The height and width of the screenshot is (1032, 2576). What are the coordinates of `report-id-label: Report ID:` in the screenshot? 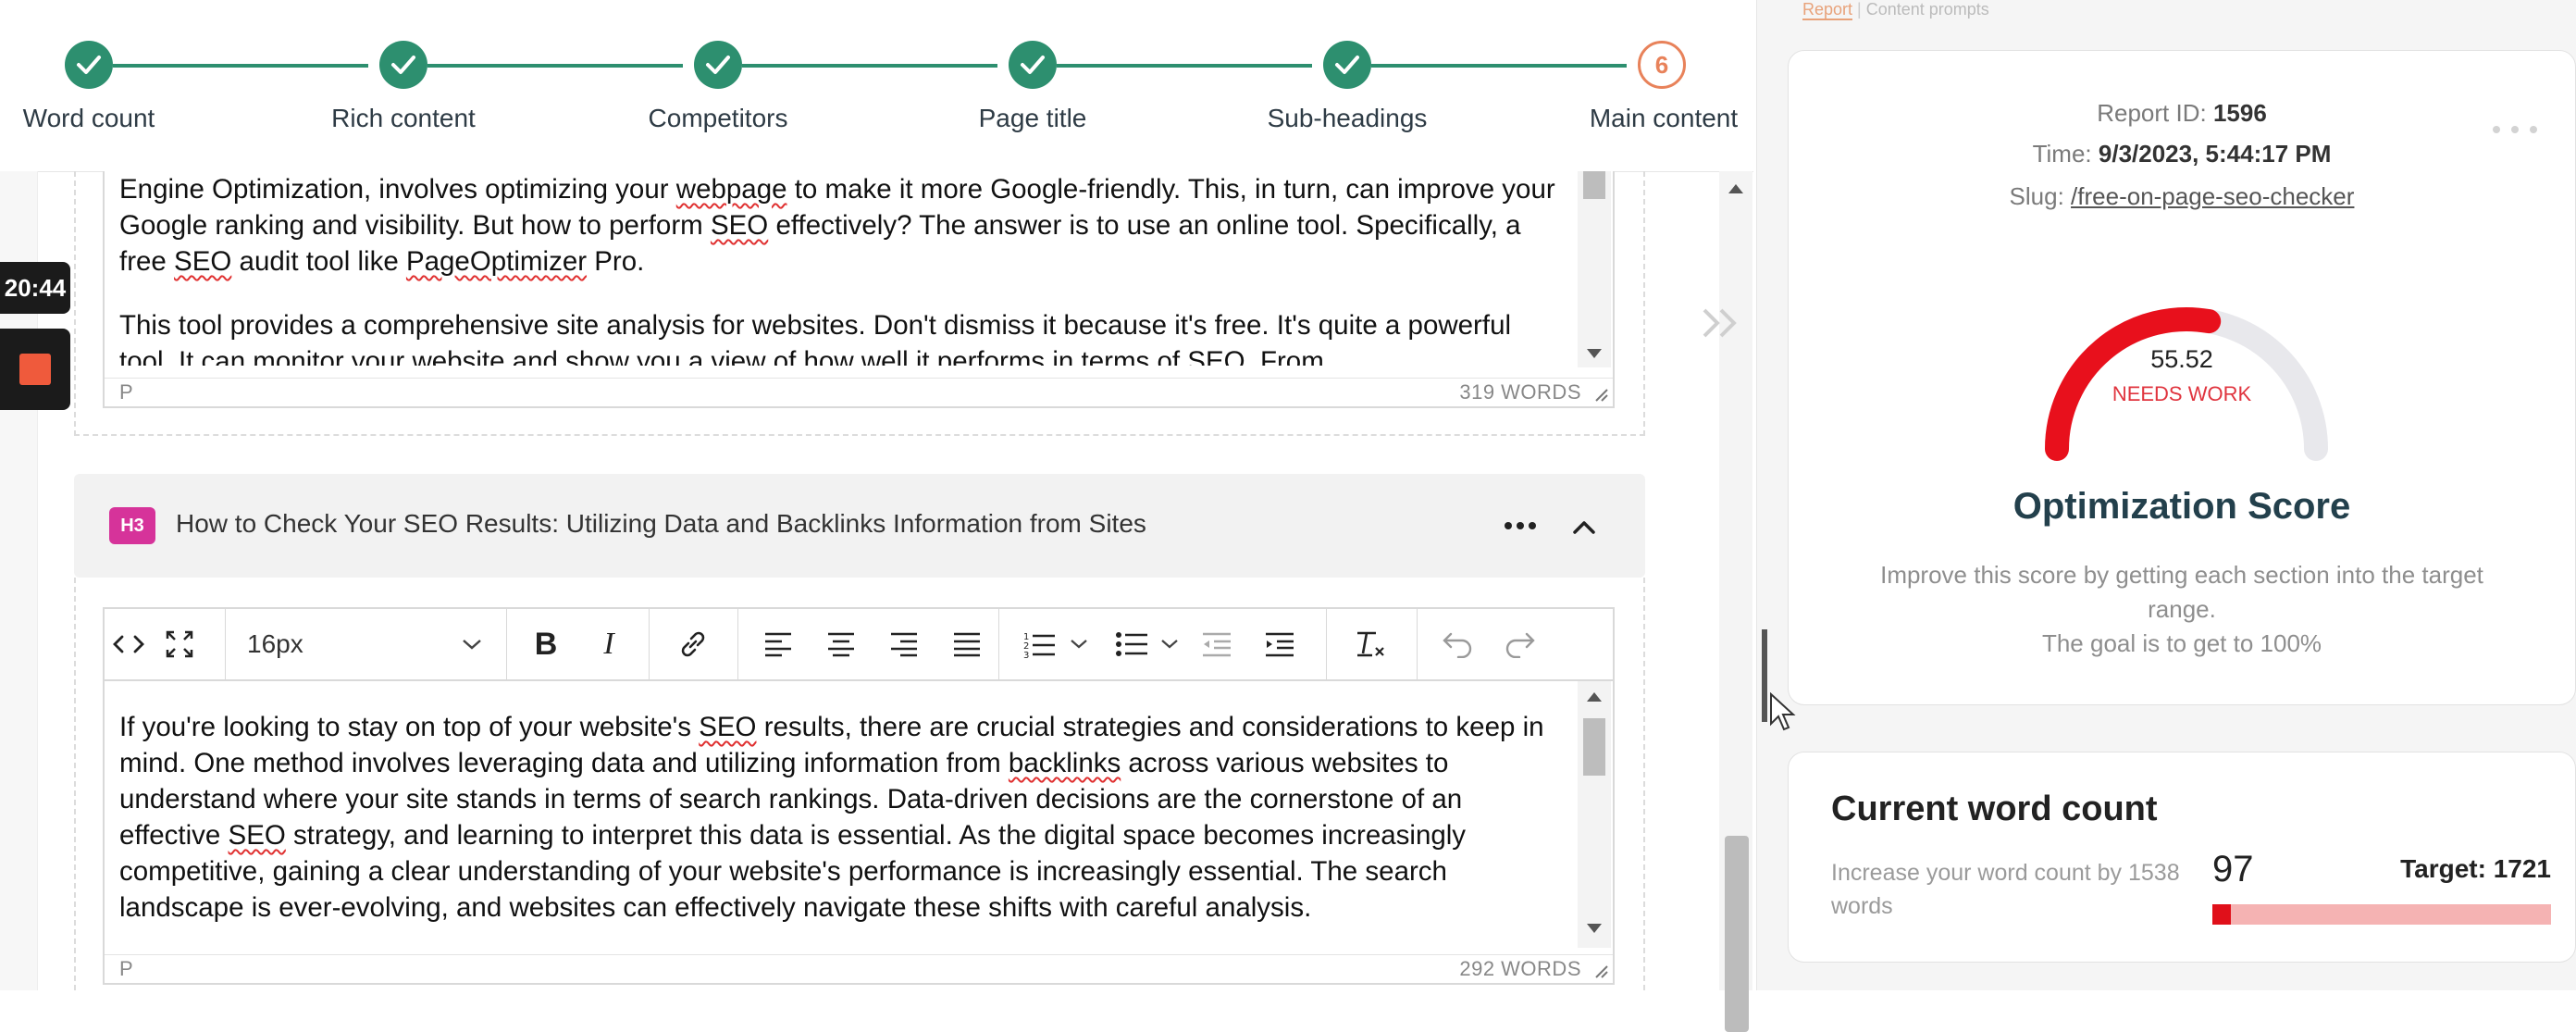 It's located at (2152, 113).